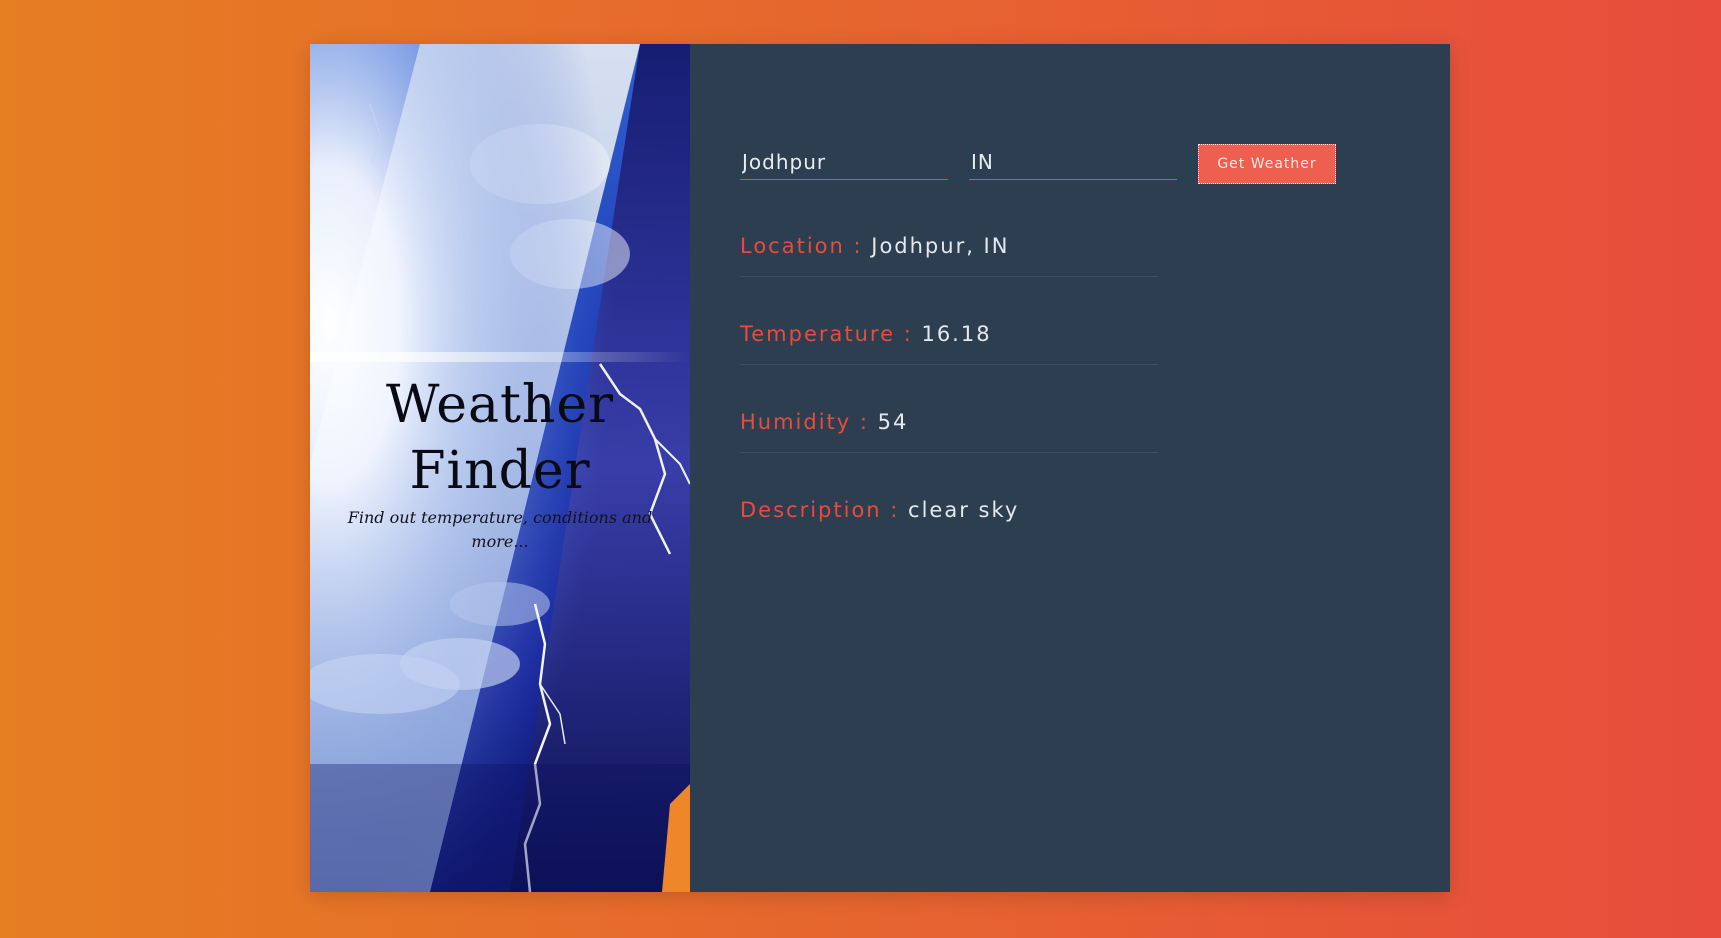 Image resolution: width=1721 pixels, height=938 pixels. What do you see at coordinates (956, 334) in the screenshot?
I see `temperature-value: 16.18` at bounding box center [956, 334].